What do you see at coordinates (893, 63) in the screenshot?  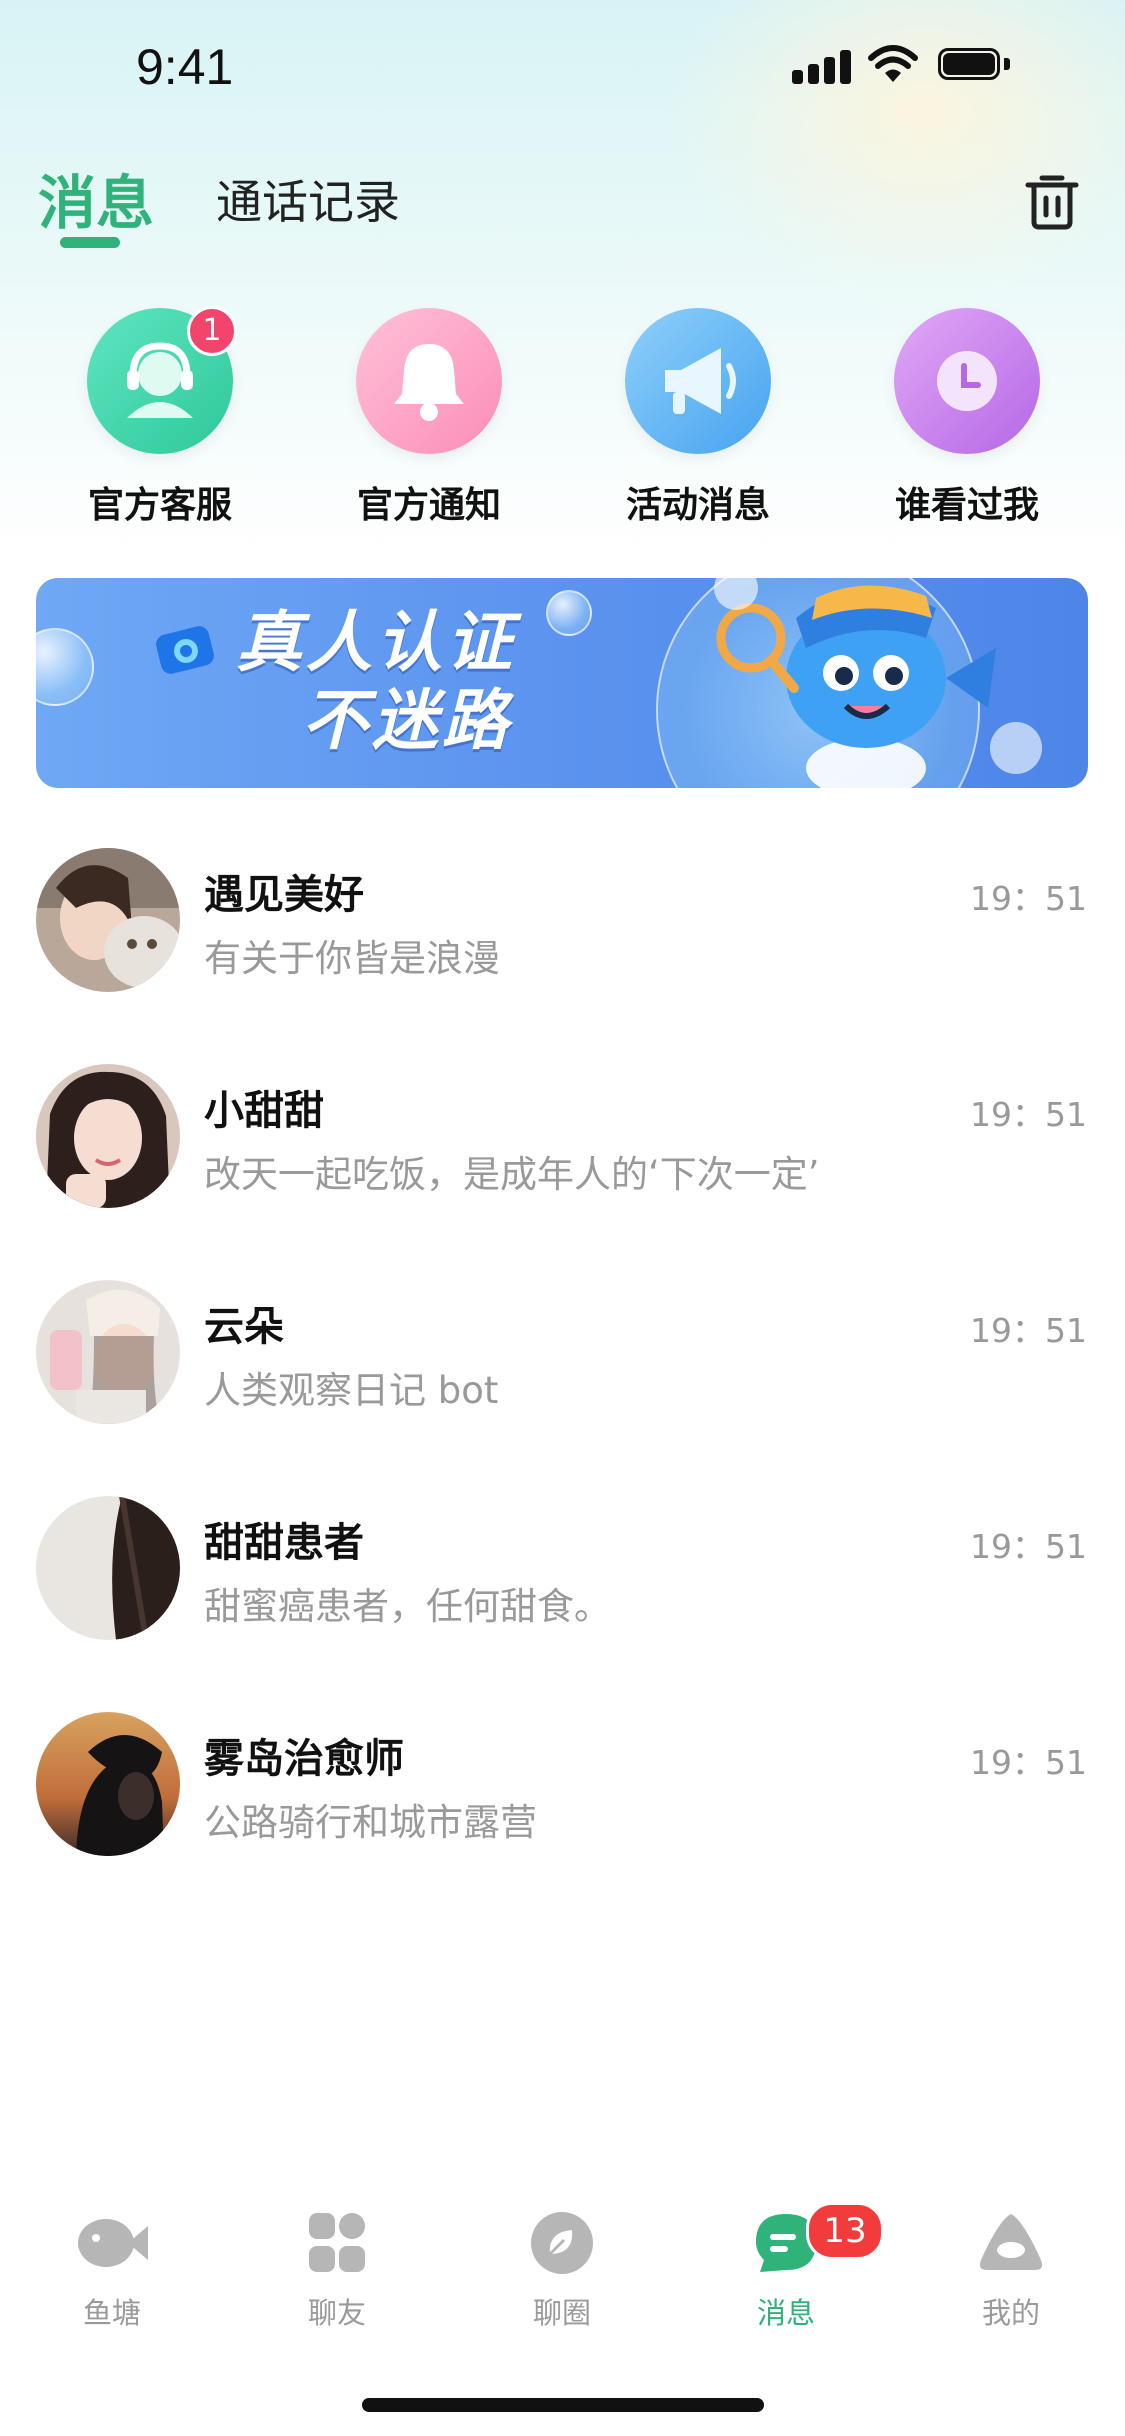 I see `wifi-icon` at bounding box center [893, 63].